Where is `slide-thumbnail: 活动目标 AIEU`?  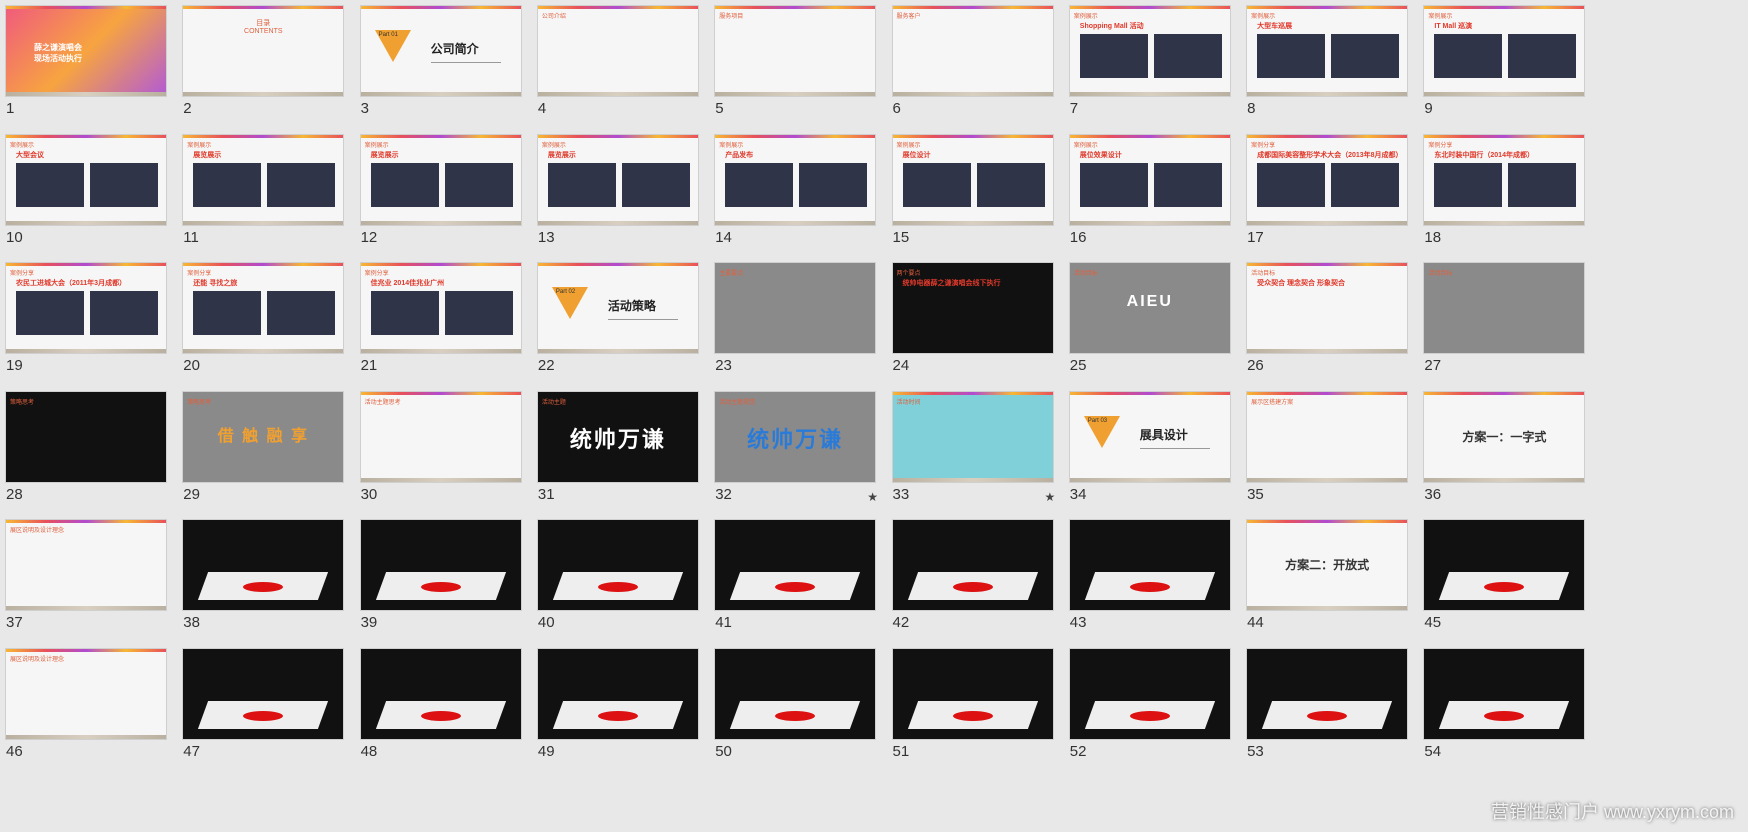 slide-thumbnail: 活动目标 AIEU is located at coordinates (1149, 308).